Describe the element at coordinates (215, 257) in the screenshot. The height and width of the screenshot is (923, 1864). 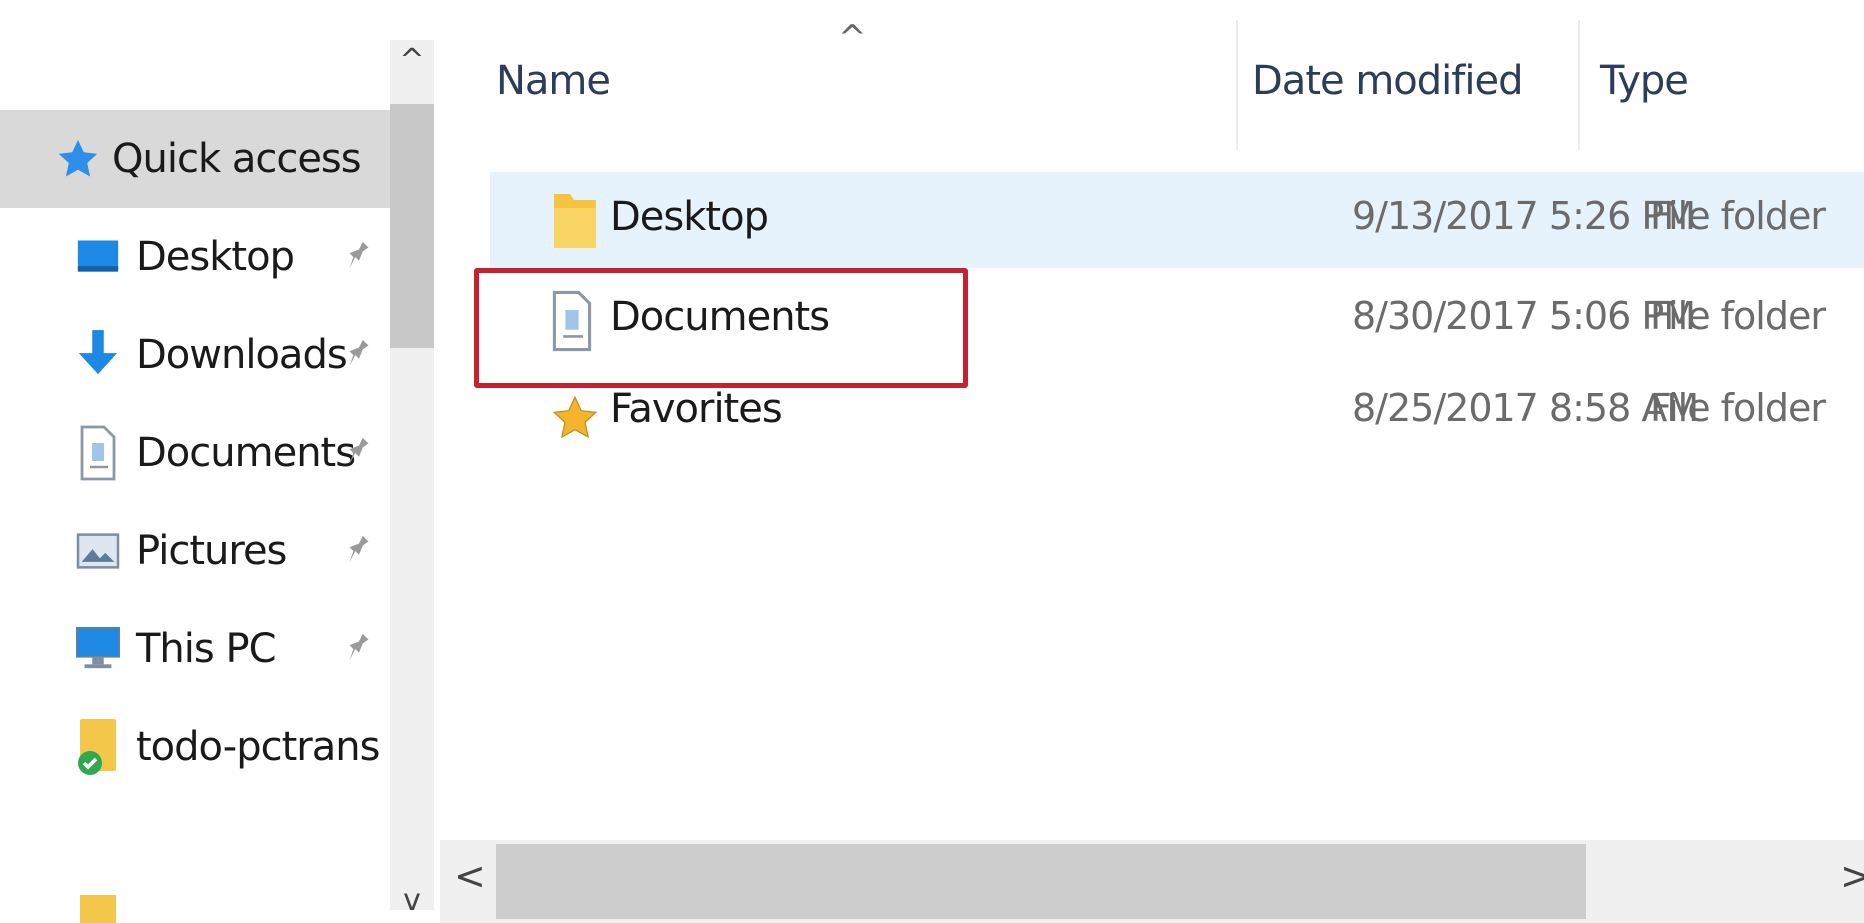
I see `nav-item-label: Desktop` at that location.